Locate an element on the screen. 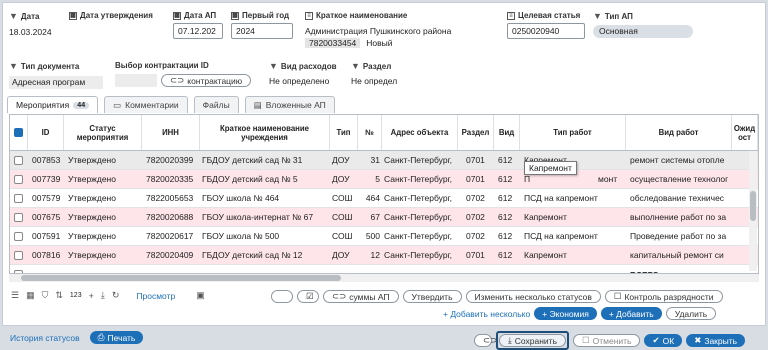  status-text: Новый is located at coordinates (379, 43).